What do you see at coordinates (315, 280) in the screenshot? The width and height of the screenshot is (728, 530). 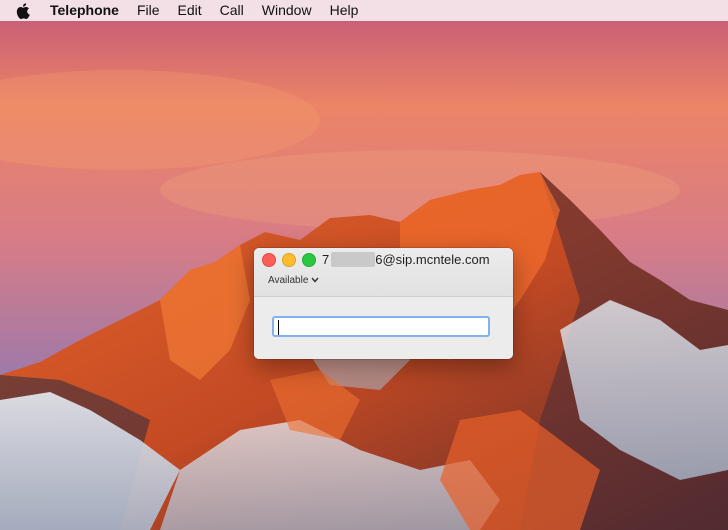 I see `chevron-down-icon` at bounding box center [315, 280].